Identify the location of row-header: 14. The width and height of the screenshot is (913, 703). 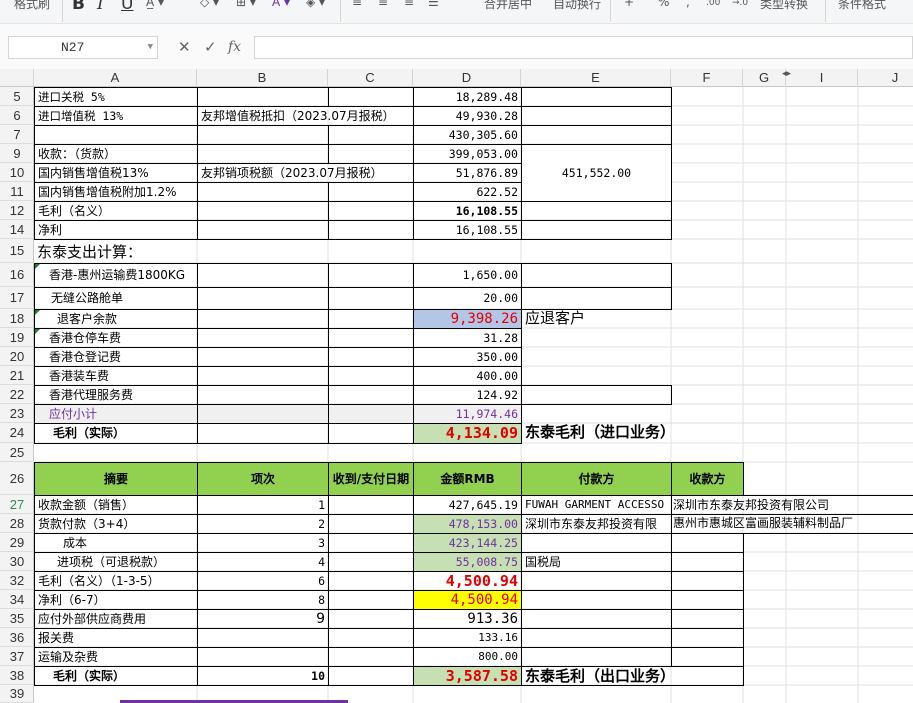
(17, 229).